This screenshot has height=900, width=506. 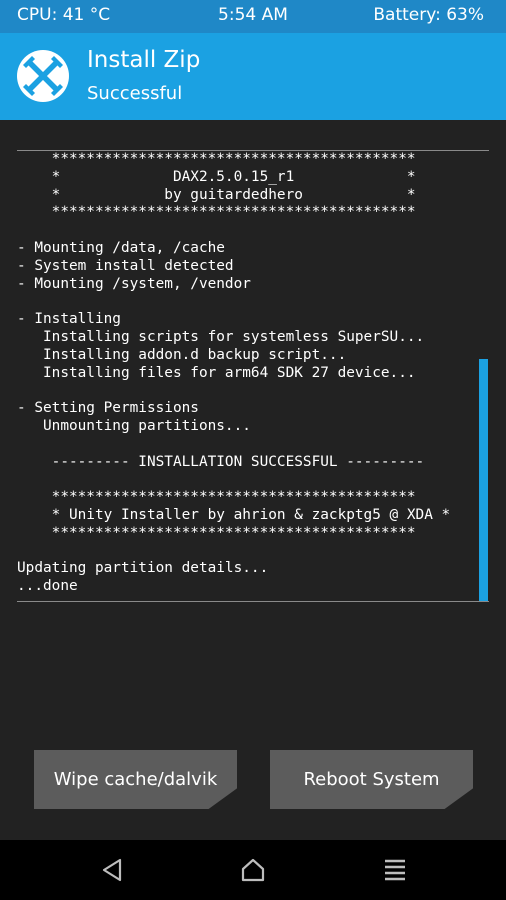 I want to click on page-title: Install Zip, so click(x=144, y=60).